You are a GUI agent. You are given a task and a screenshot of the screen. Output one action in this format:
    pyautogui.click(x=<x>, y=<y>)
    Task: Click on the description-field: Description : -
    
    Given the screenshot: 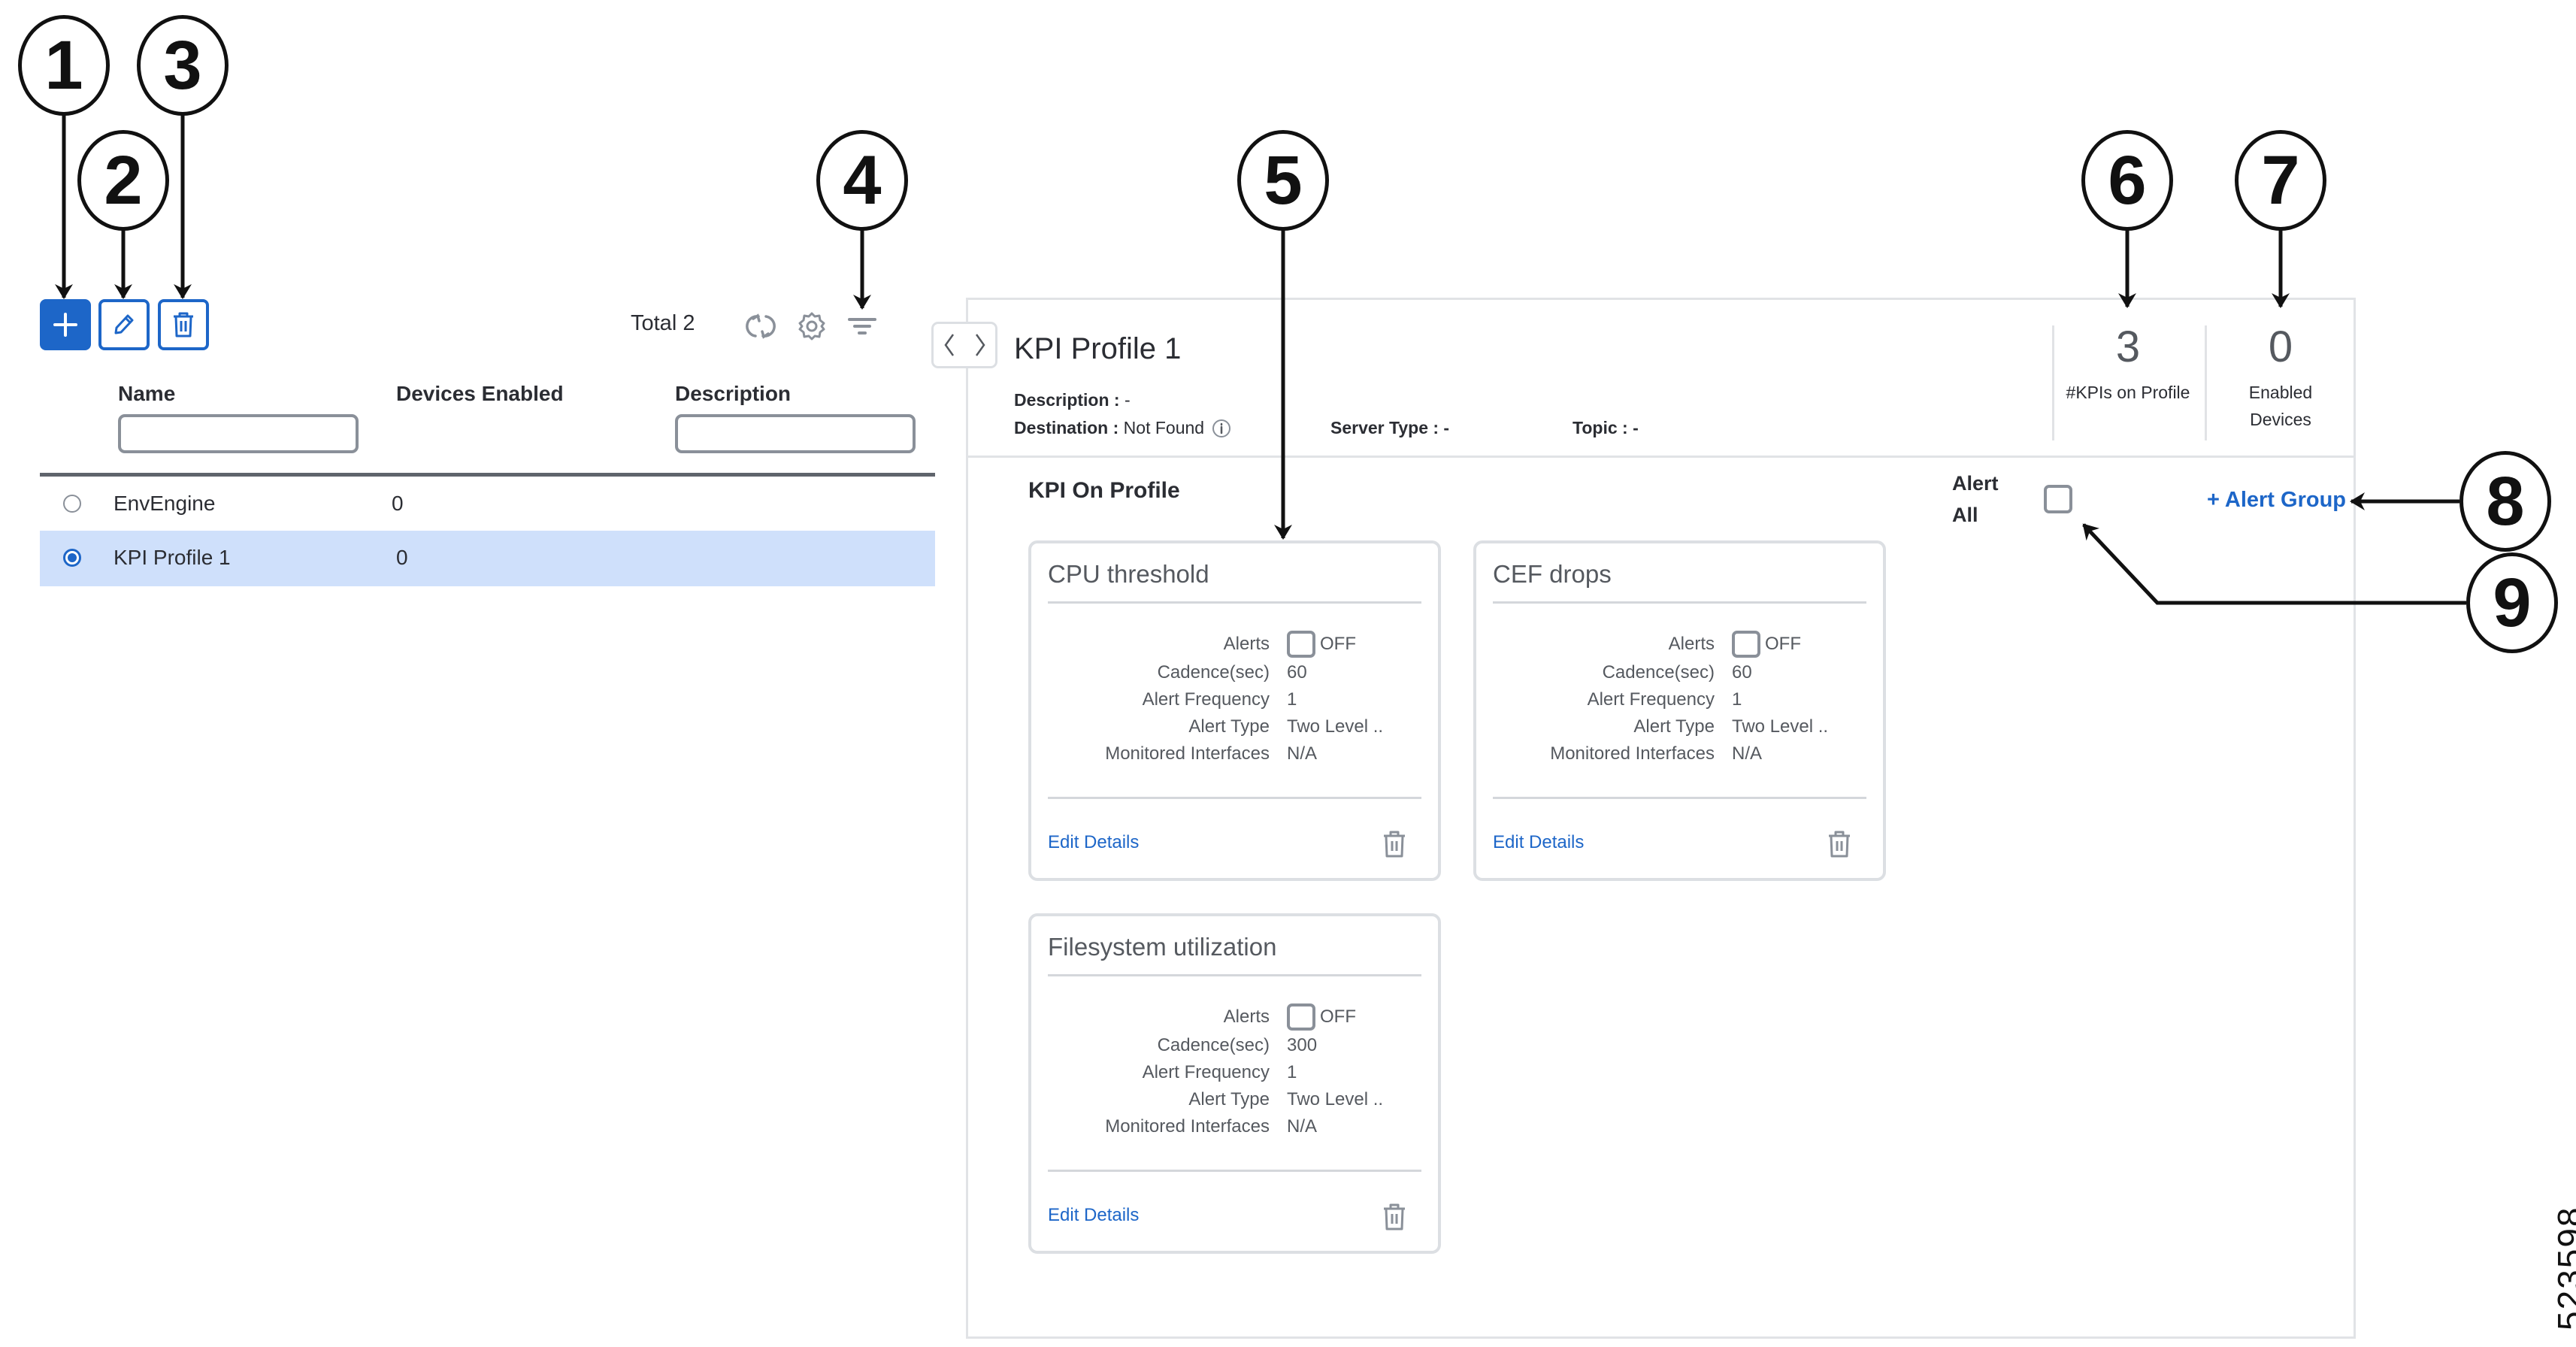 What is the action you would take?
    pyautogui.click(x=1072, y=400)
    